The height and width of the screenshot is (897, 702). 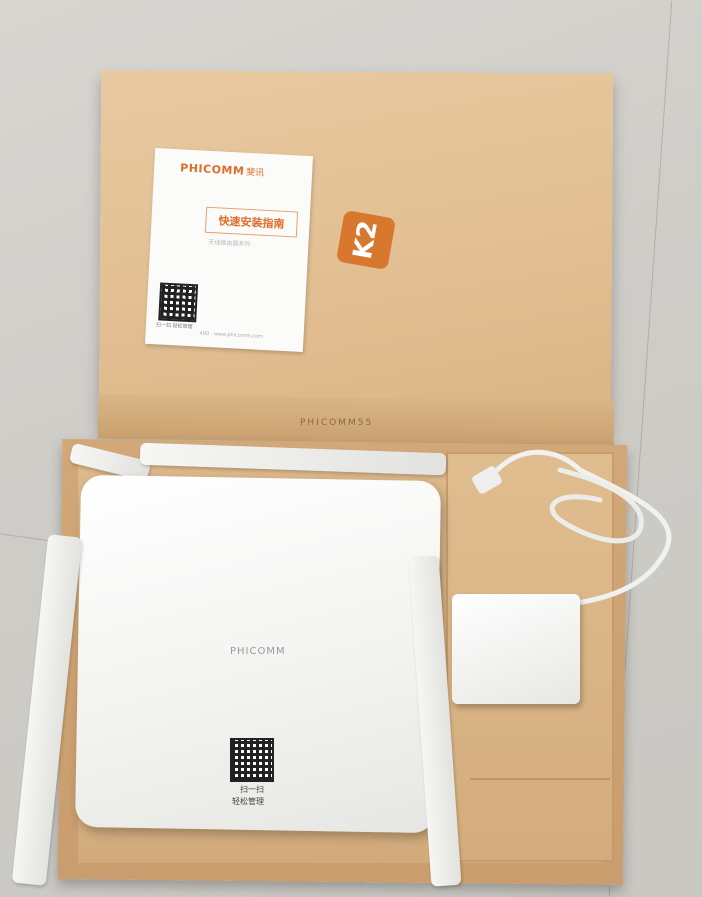 What do you see at coordinates (579, 528) in the screenshot?
I see `power-cable` at bounding box center [579, 528].